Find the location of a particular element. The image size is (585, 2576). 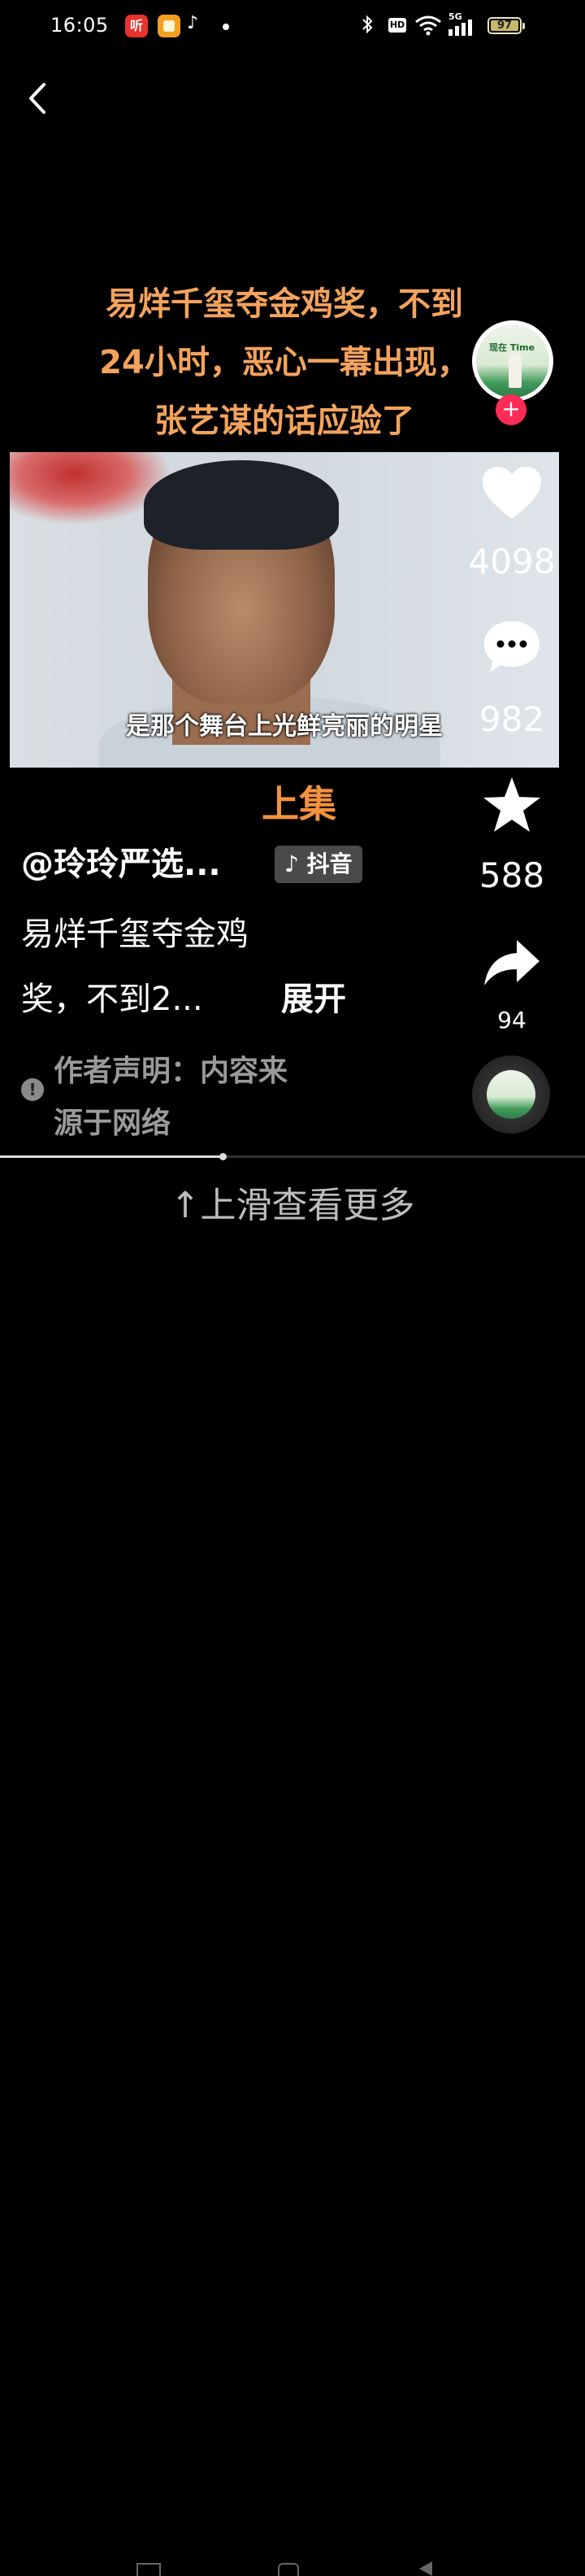

hd-call-icon: HD is located at coordinates (397, 25).